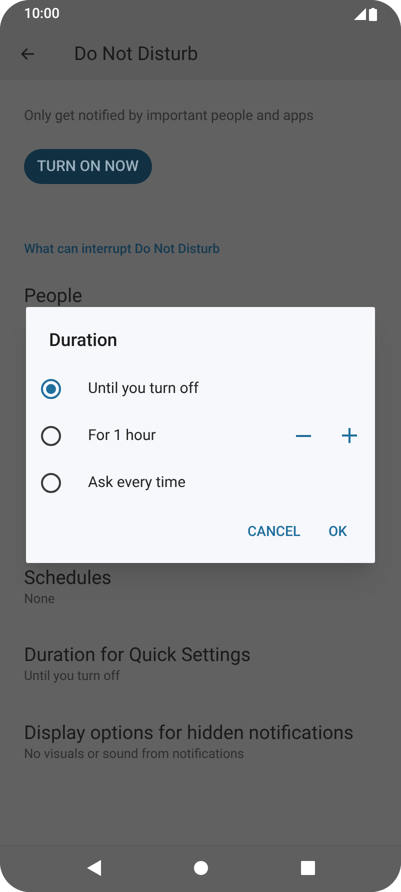 The width and height of the screenshot is (401, 892). Describe the element at coordinates (360, 14) in the screenshot. I see `signal-icon` at that location.